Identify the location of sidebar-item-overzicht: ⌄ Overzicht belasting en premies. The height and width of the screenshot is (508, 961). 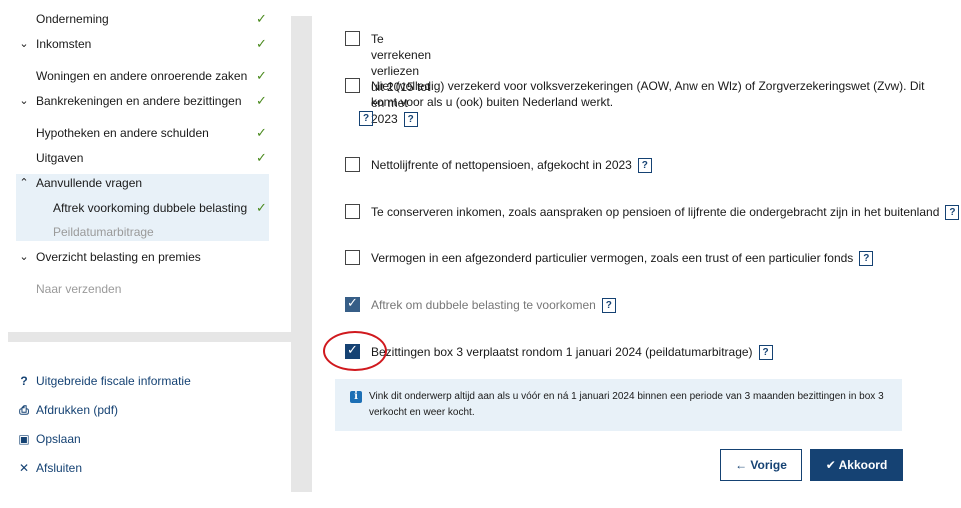
(135, 257).